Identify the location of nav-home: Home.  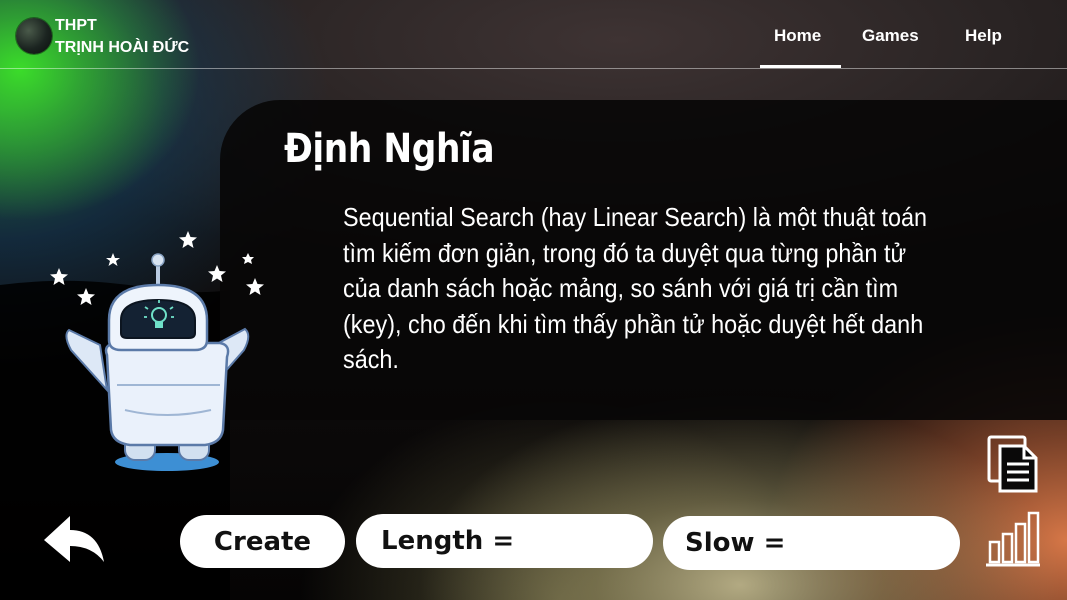
(797, 36).